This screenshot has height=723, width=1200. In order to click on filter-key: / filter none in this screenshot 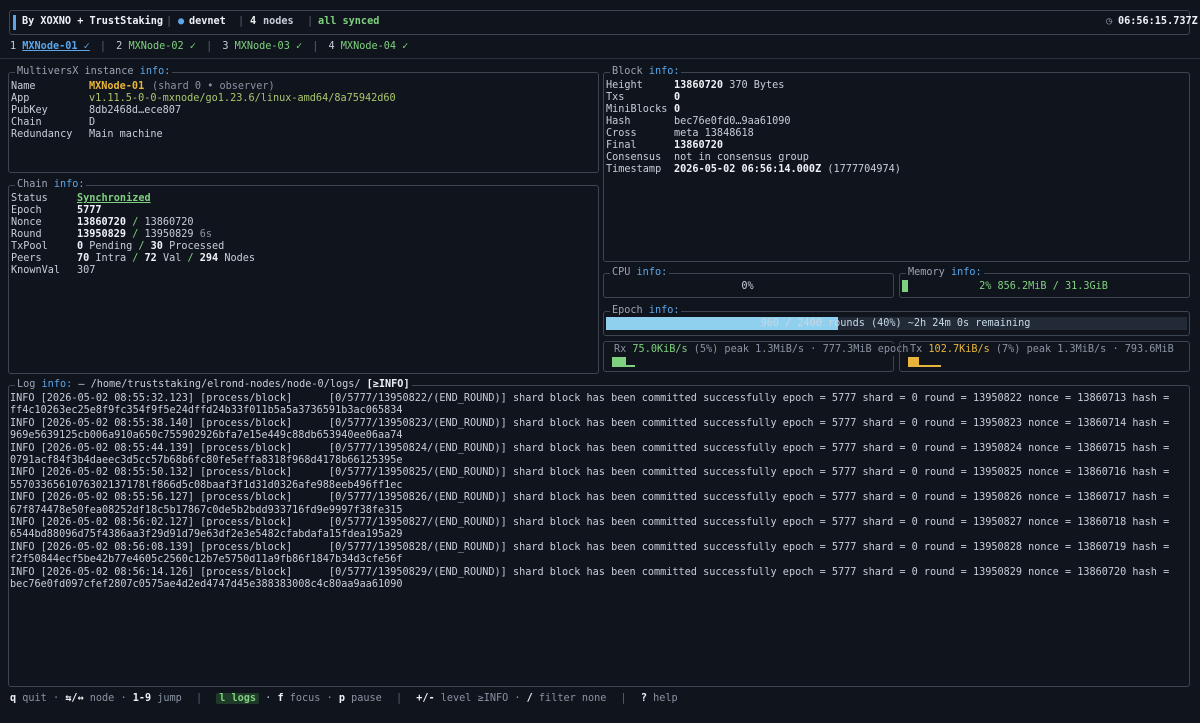, I will do `click(567, 698)`.